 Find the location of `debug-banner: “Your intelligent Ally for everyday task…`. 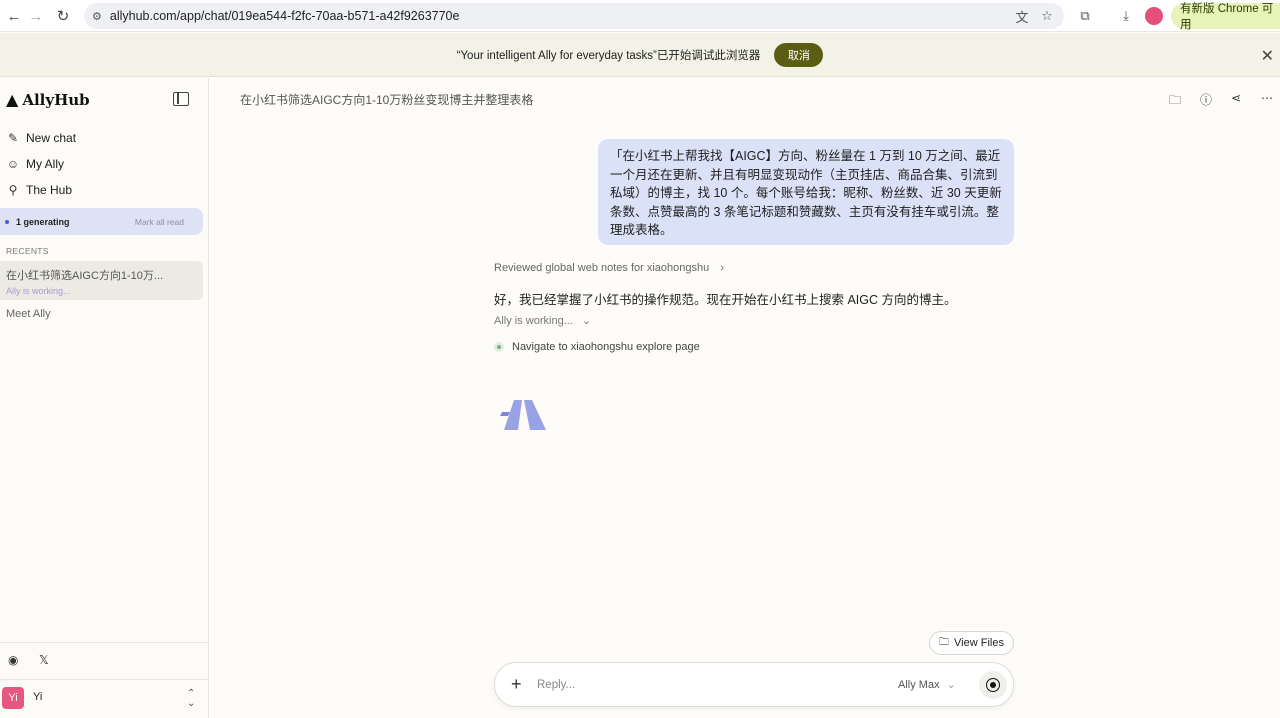

debug-banner: “Your intelligent Ally for everyday task… is located at coordinates (640, 55).